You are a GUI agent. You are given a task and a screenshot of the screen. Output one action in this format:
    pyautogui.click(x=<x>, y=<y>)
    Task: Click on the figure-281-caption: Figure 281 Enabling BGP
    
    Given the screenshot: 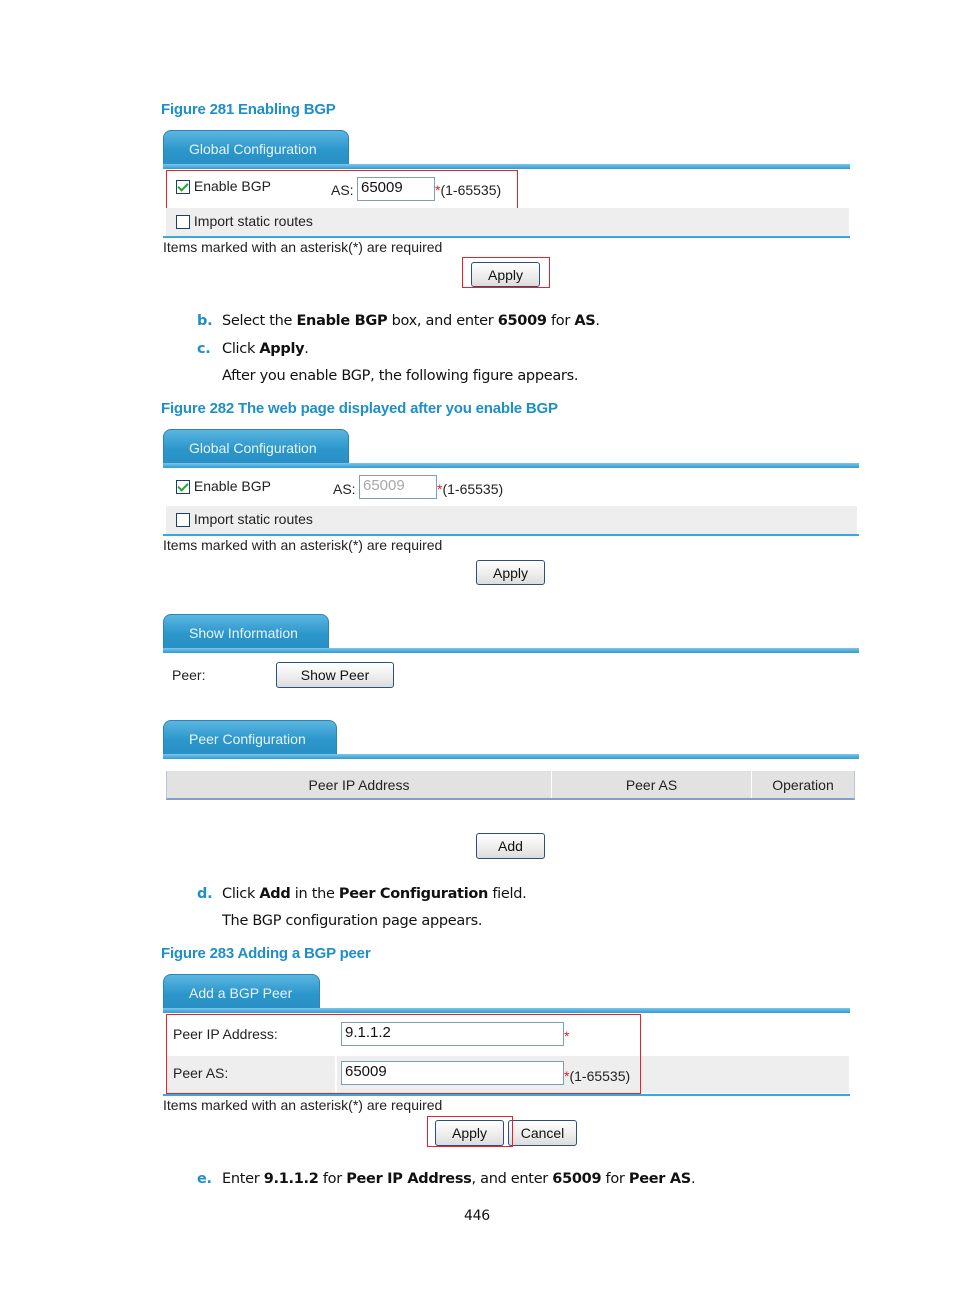 What is the action you would take?
    pyautogui.click(x=248, y=109)
    